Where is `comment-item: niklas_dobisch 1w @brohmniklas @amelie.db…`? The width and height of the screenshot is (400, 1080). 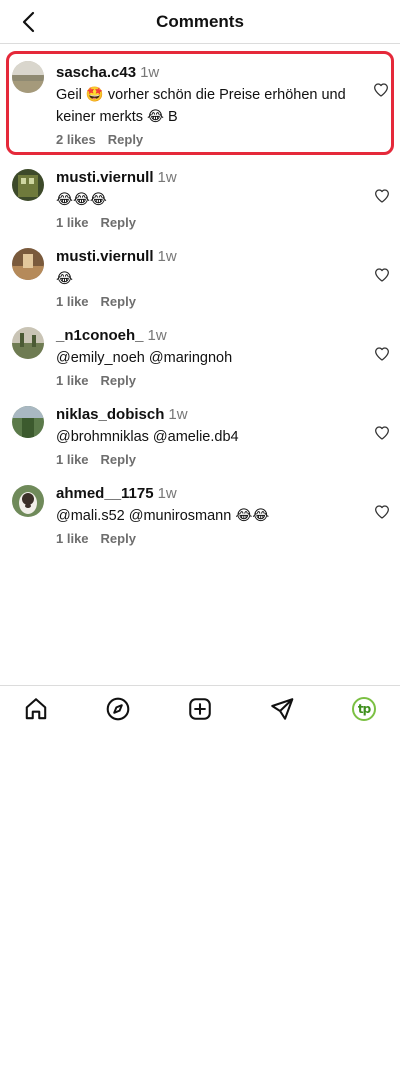
comment-item: niklas_dobisch 1w @brohmniklas @amelie.db… is located at coordinates (200, 434).